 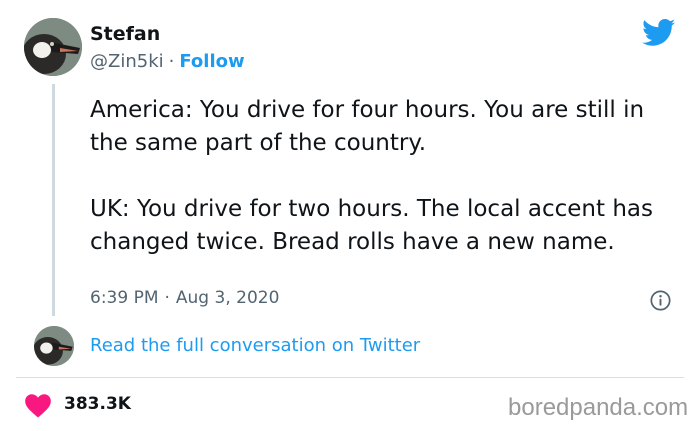 What do you see at coordinates (660, 300) in the screenshot?
I see `info-icon` at bounding box center [660, 300].